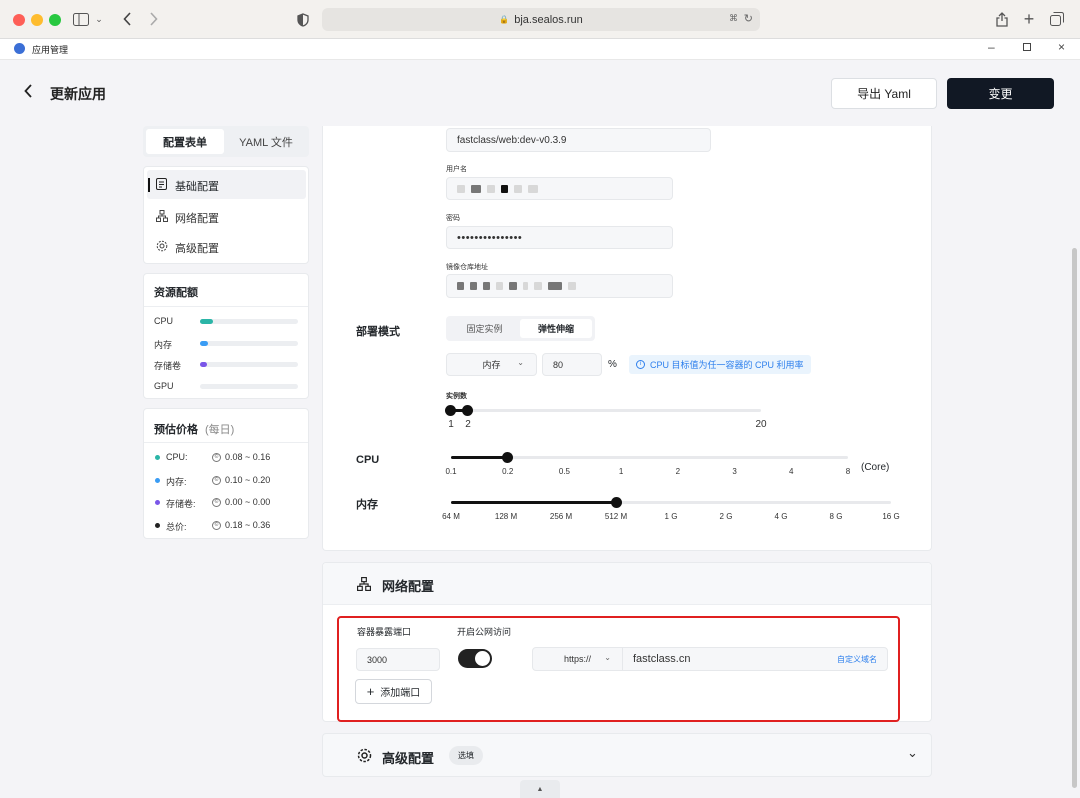  Describe the element at coordinates (755, 659) in the screenshot. I see `domain-input: fastclass.cn 自定义域名` at that location.